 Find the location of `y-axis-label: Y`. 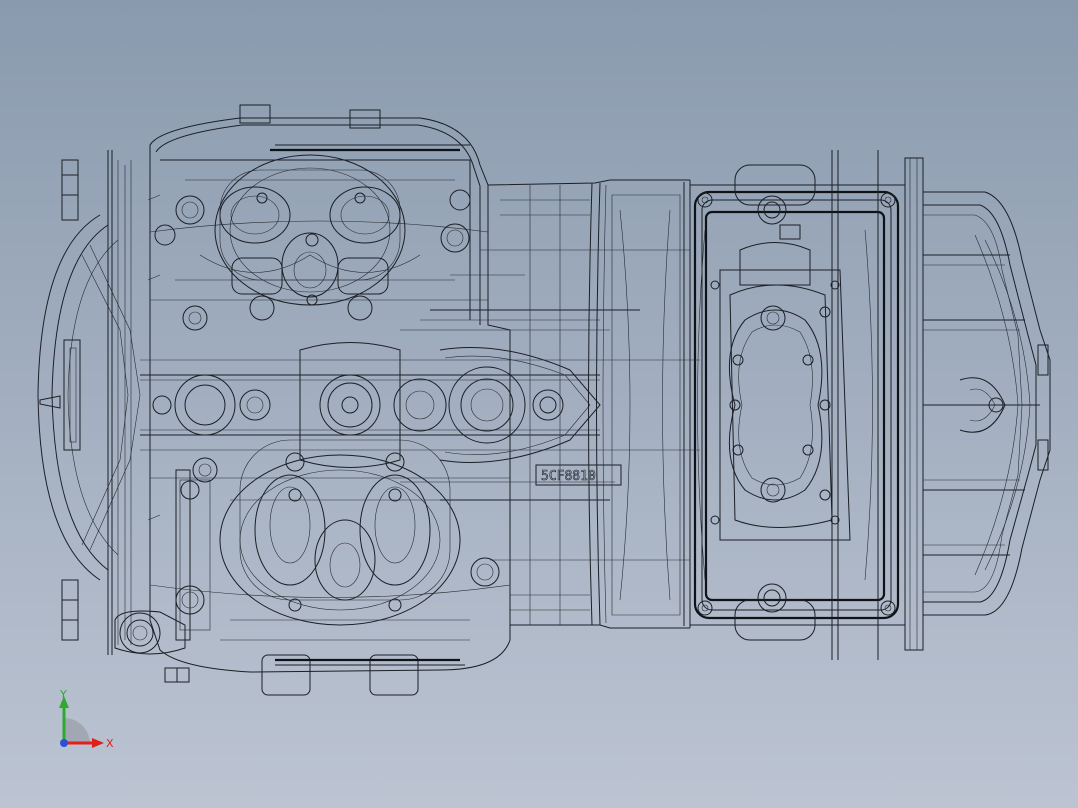

y-axis-label: Y is located at coordinates (63, 694).